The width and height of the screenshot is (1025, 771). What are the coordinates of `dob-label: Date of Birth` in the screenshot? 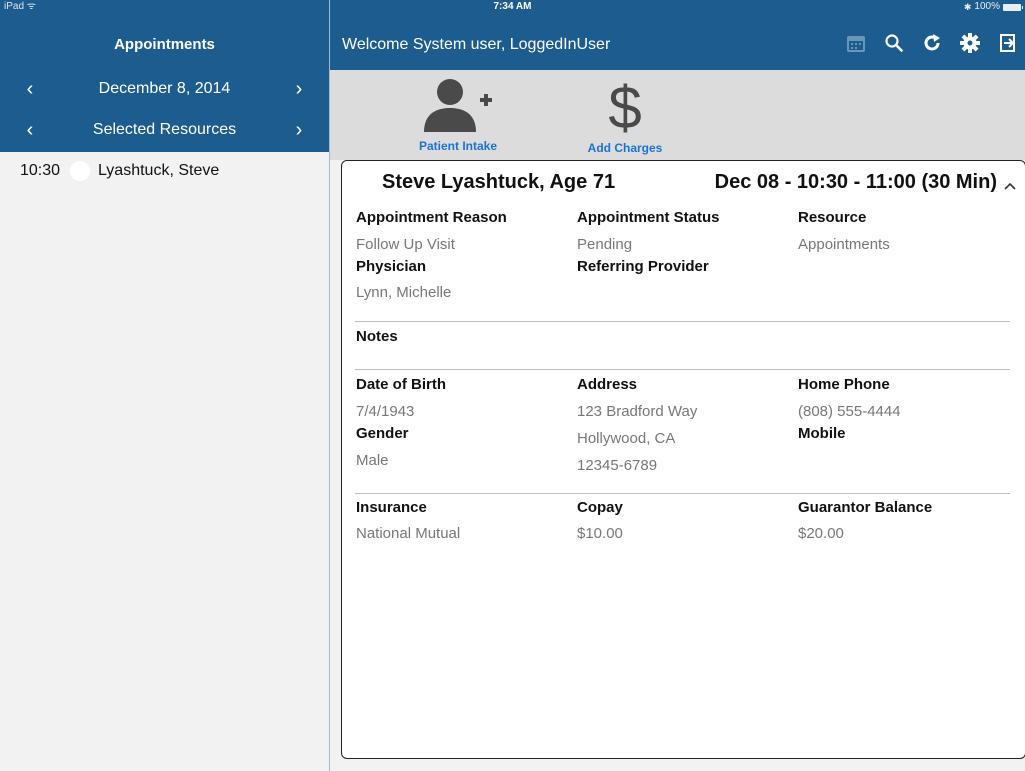 It's located at (401, 384).